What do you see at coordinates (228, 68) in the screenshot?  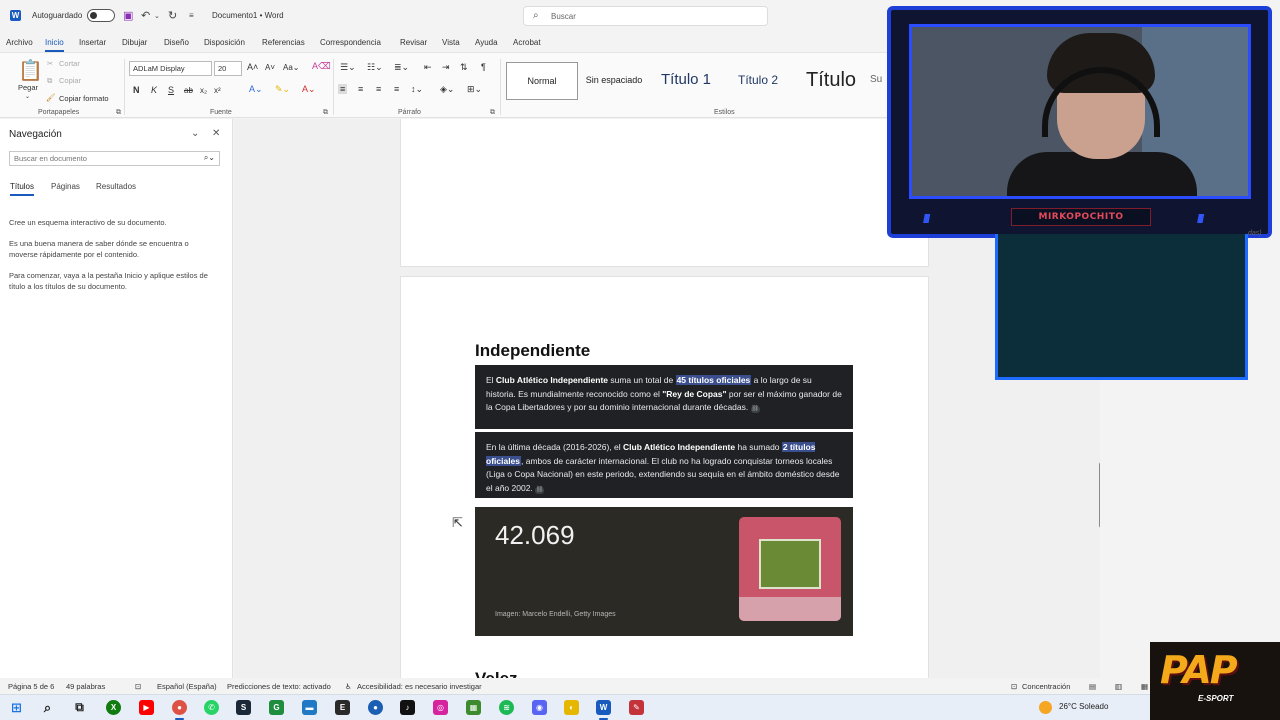 I see `font-size-select: 20` at bounding box center [228, 68].